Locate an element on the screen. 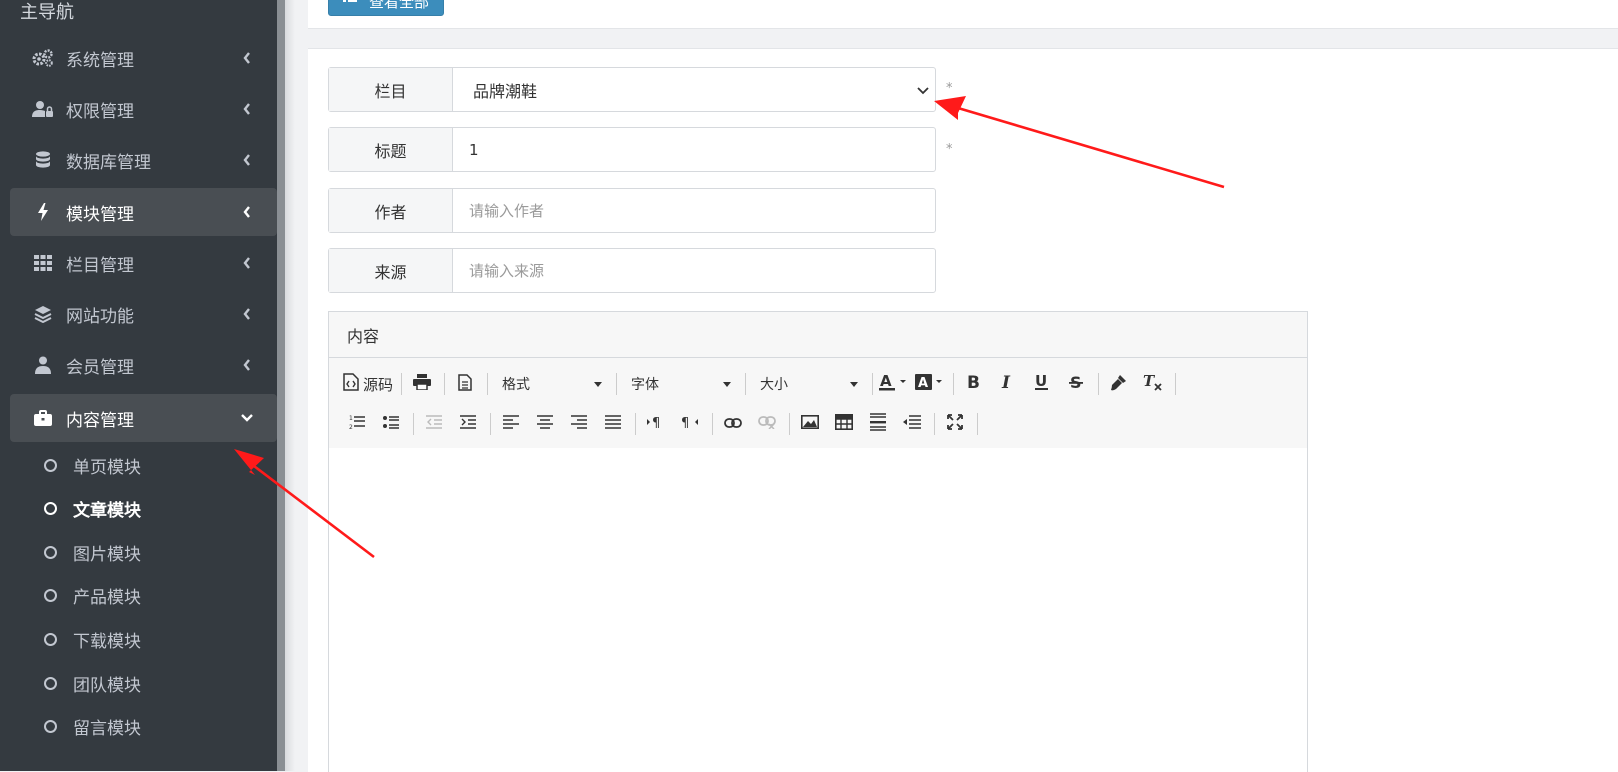  clear-format-icon: T is located at coordinates (1153, 383).